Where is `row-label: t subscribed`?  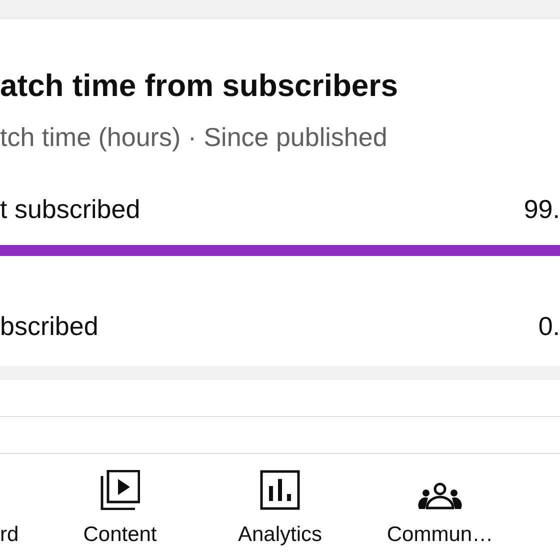
row-label: t subscribed is located at coordinates (70, 209).